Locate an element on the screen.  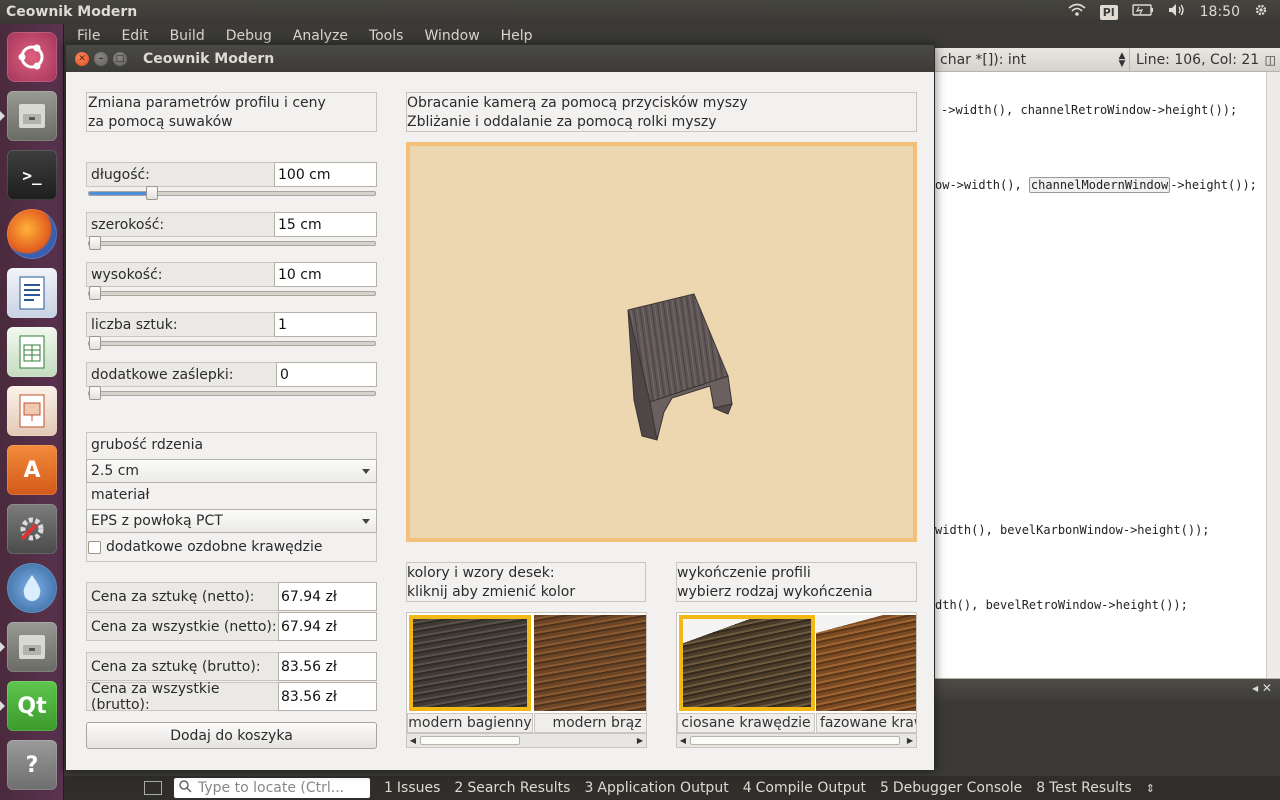
tab-debugger-console: 5 Debugger Console is located at coordinates (951, 788).